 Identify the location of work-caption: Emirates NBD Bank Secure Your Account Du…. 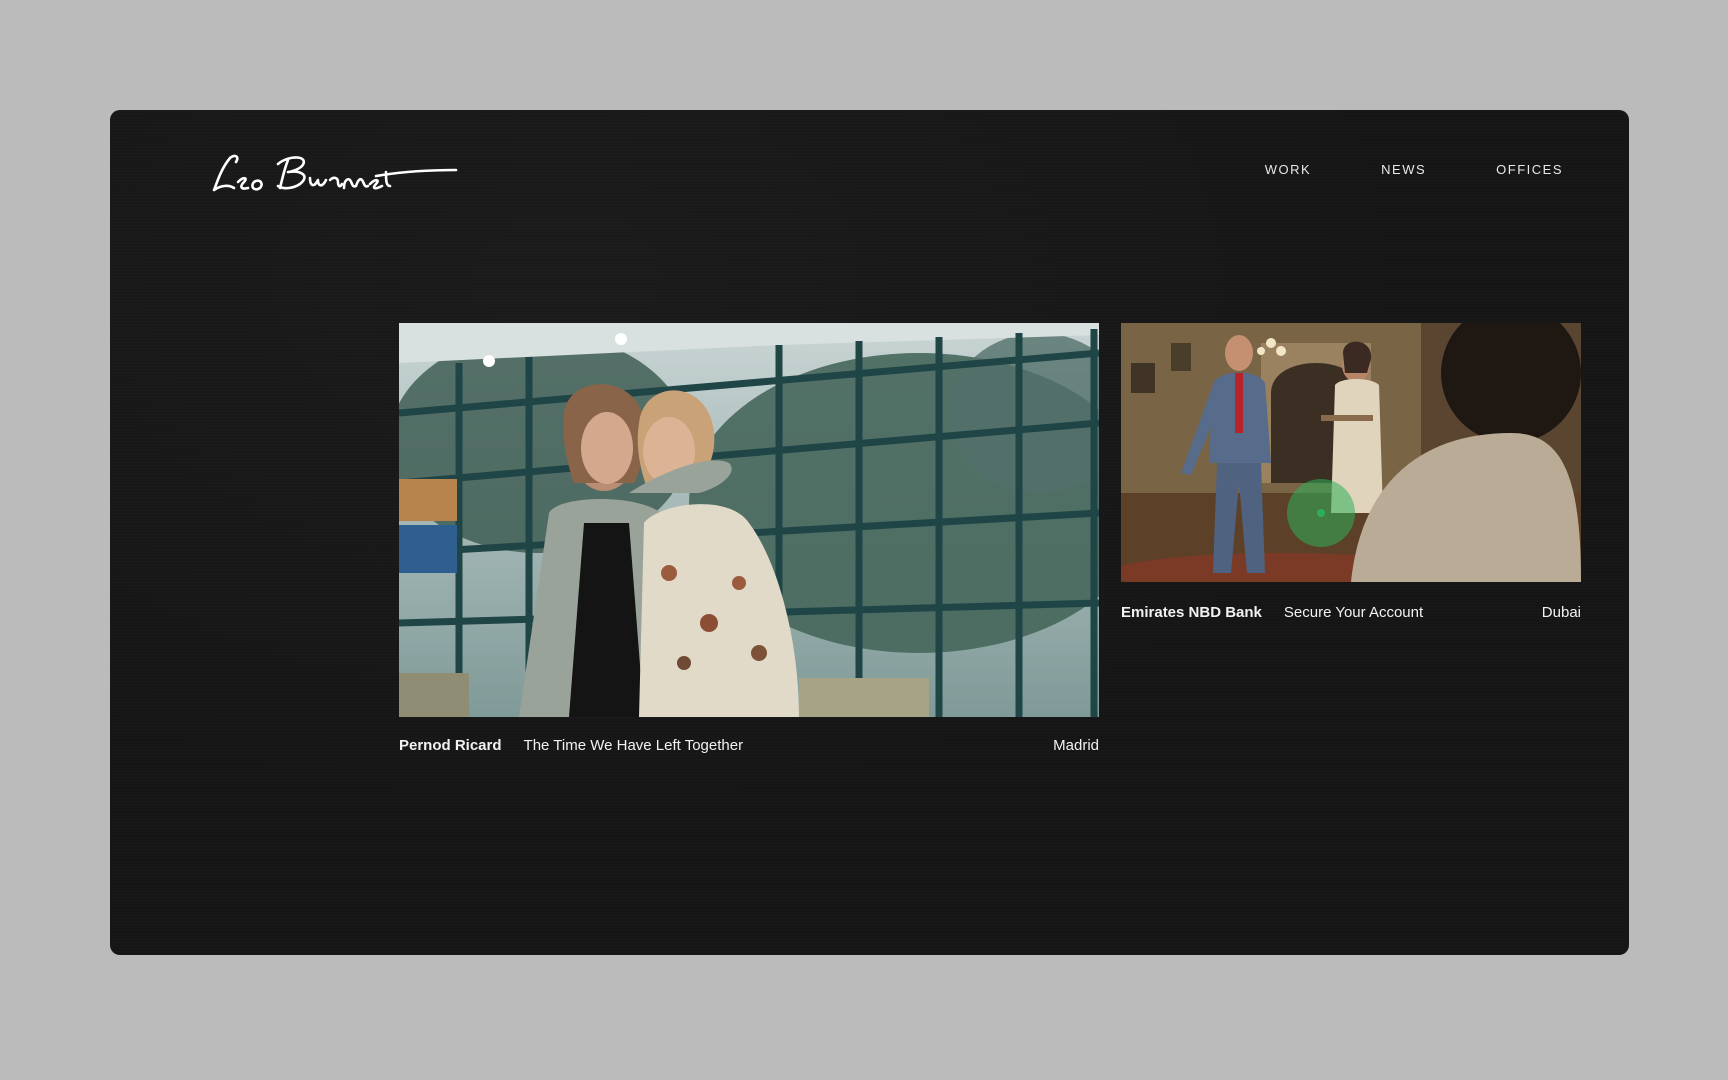
(1351, 612).